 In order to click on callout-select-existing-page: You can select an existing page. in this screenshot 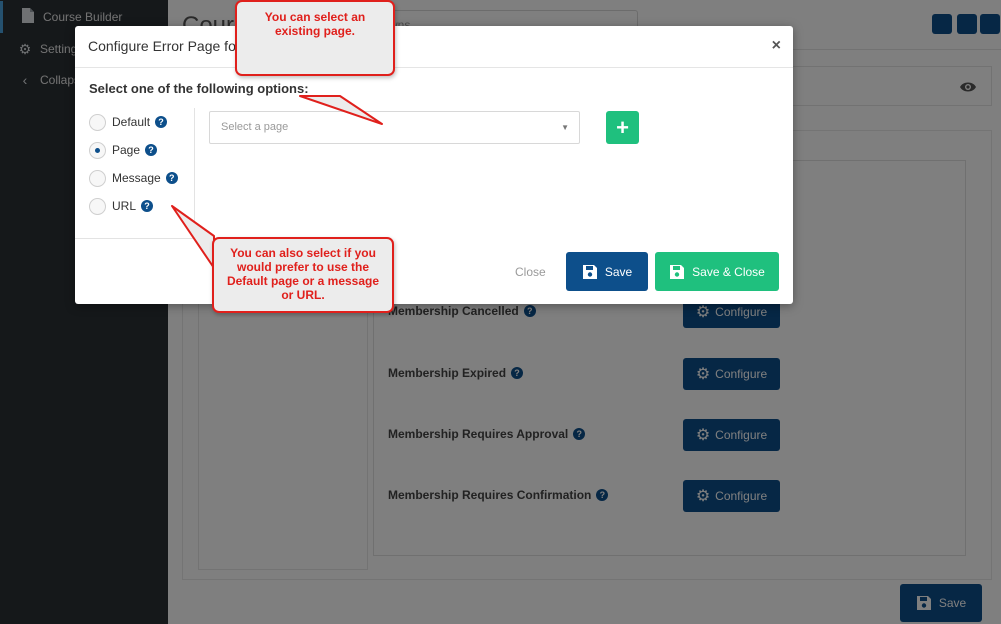, I will do `click(315, 38)`.